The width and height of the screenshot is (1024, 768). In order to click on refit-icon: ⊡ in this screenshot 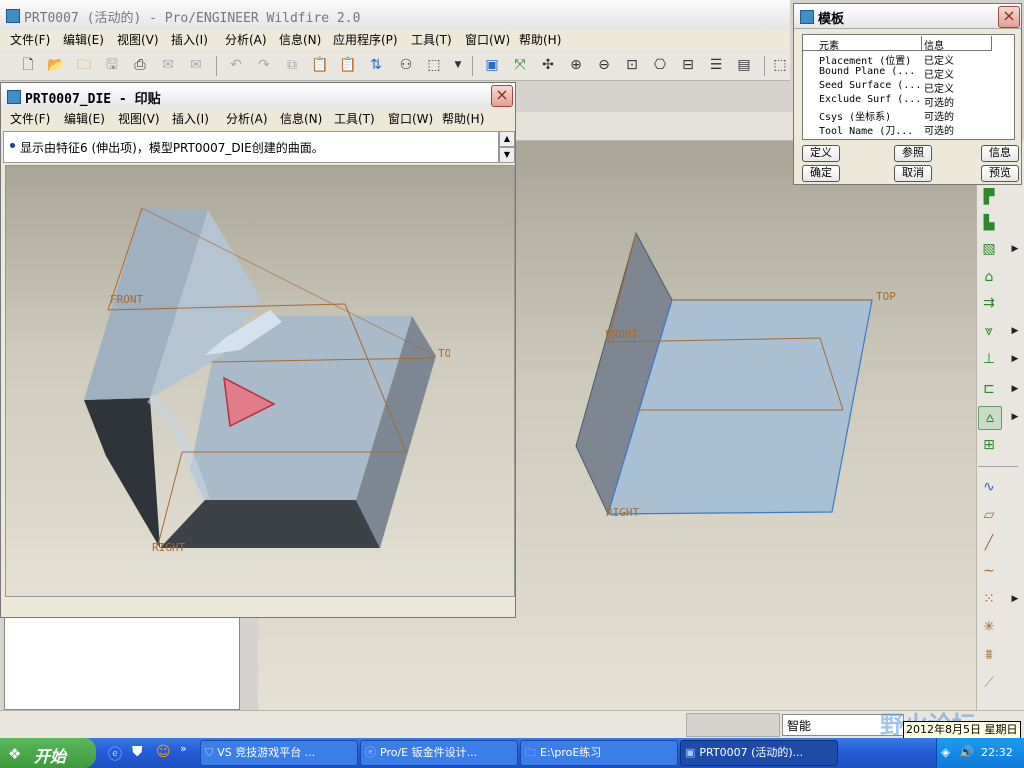, I will do `click(632, 65)`.